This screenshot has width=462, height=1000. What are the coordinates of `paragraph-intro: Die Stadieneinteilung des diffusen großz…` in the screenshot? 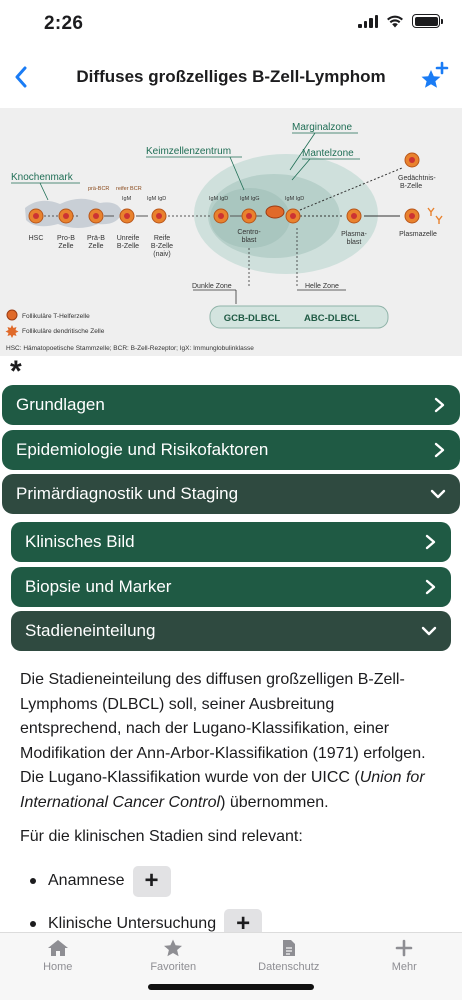 It's located at (230, 741).